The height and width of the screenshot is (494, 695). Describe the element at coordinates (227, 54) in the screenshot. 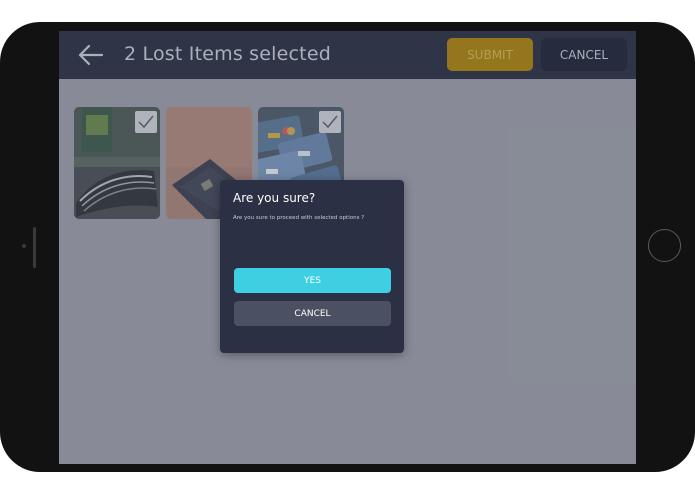

I see `page-title: 2 Lost Items selected` at that location.